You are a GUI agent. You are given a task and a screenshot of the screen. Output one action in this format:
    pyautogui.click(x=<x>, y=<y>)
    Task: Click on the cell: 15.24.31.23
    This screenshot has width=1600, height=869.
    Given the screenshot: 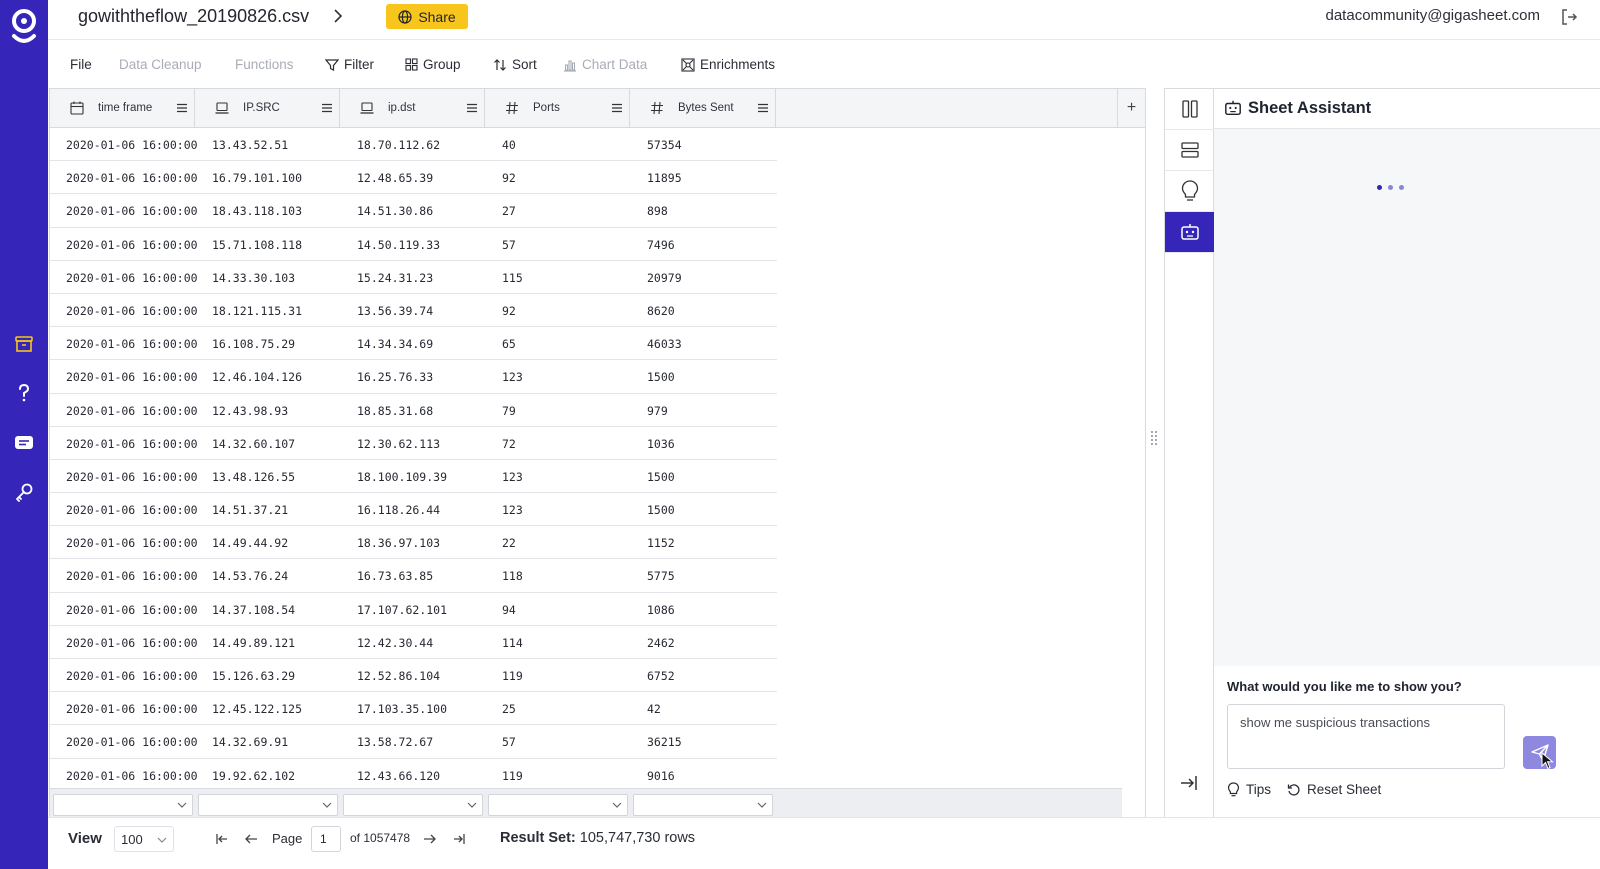 What is the action you would take?
    pyautogui.click(x=395, y=278)
    